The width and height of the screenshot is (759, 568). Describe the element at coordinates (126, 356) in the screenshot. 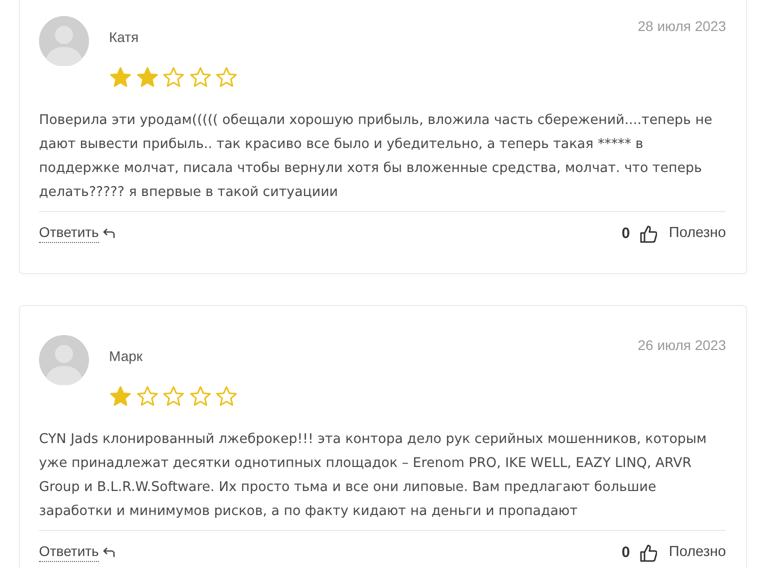

I see `author-name: Марк` at that location.